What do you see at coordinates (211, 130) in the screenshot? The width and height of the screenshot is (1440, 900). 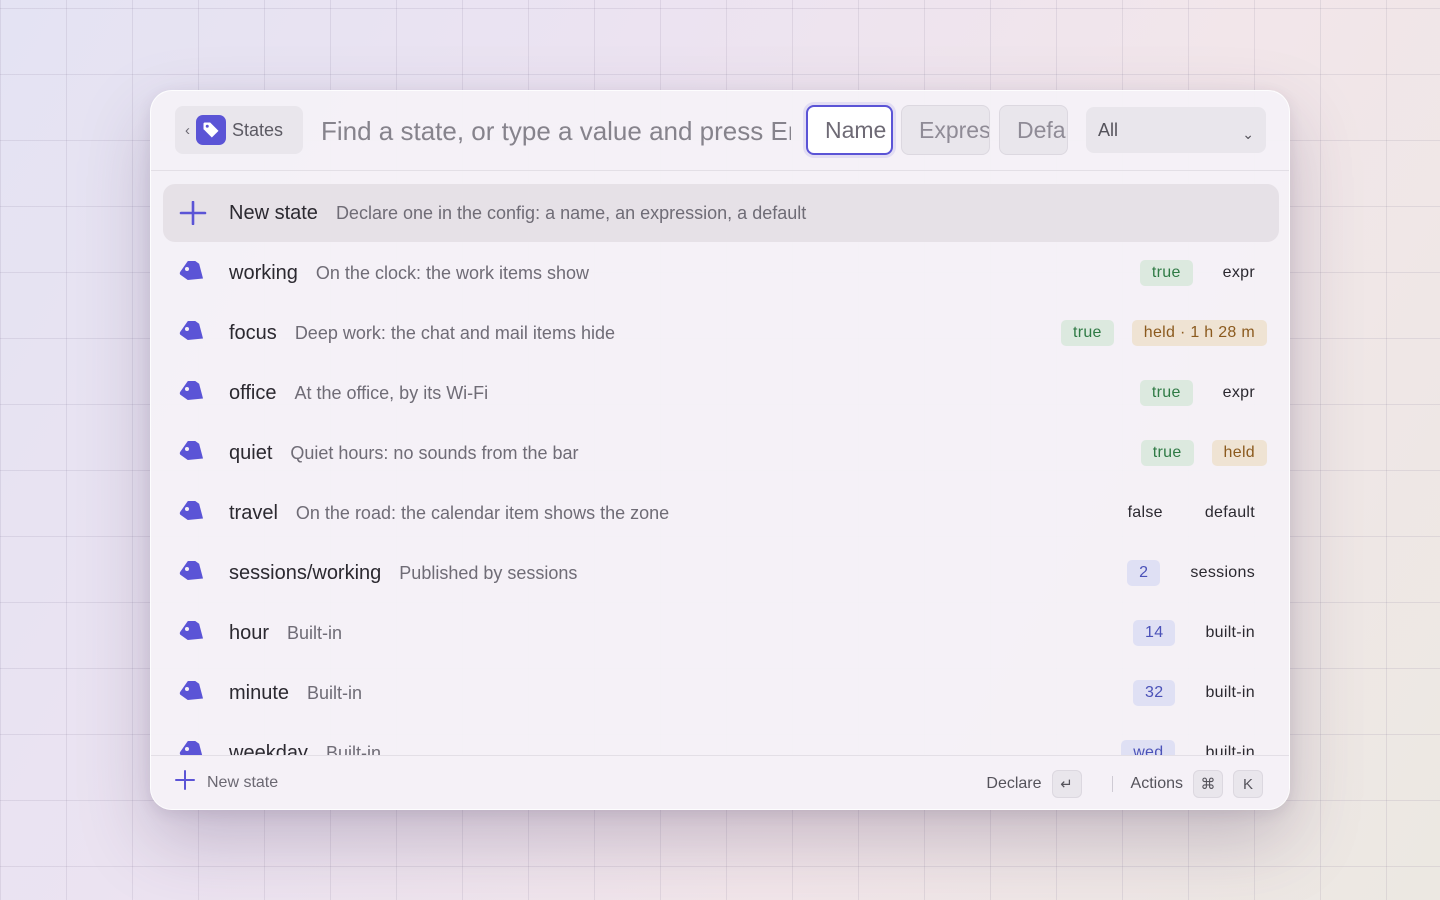 I see `tag-app-icon` at bounding box center [211, 130].